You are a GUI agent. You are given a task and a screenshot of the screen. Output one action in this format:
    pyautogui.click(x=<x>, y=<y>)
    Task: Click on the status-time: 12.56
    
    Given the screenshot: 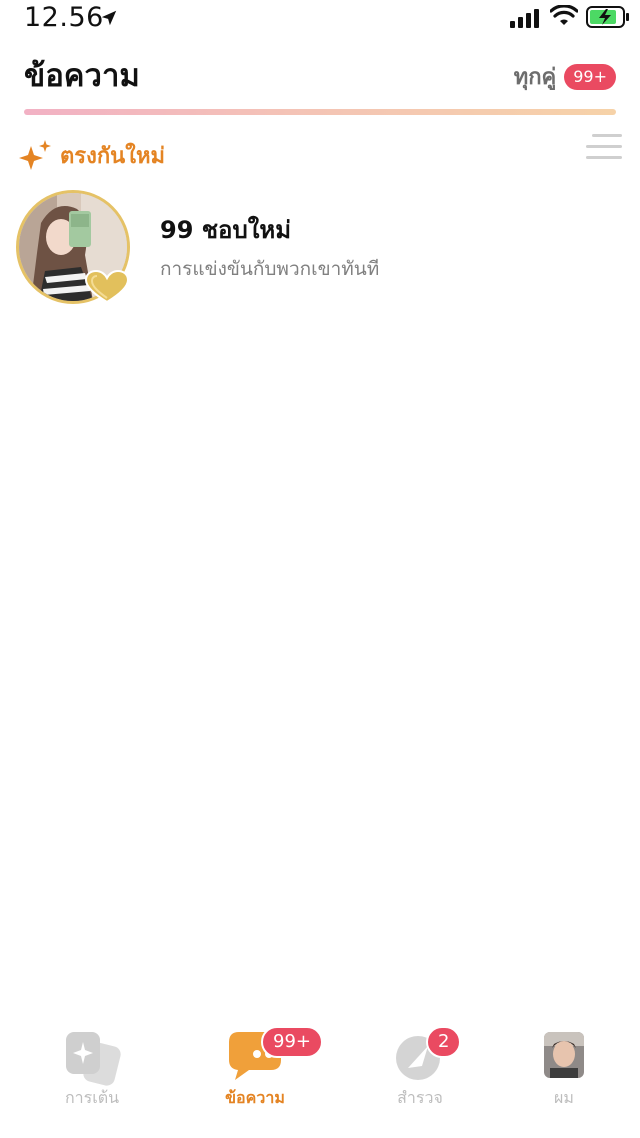 What is the action you would take?
    pyautogui.click(x=64, y=17)
    